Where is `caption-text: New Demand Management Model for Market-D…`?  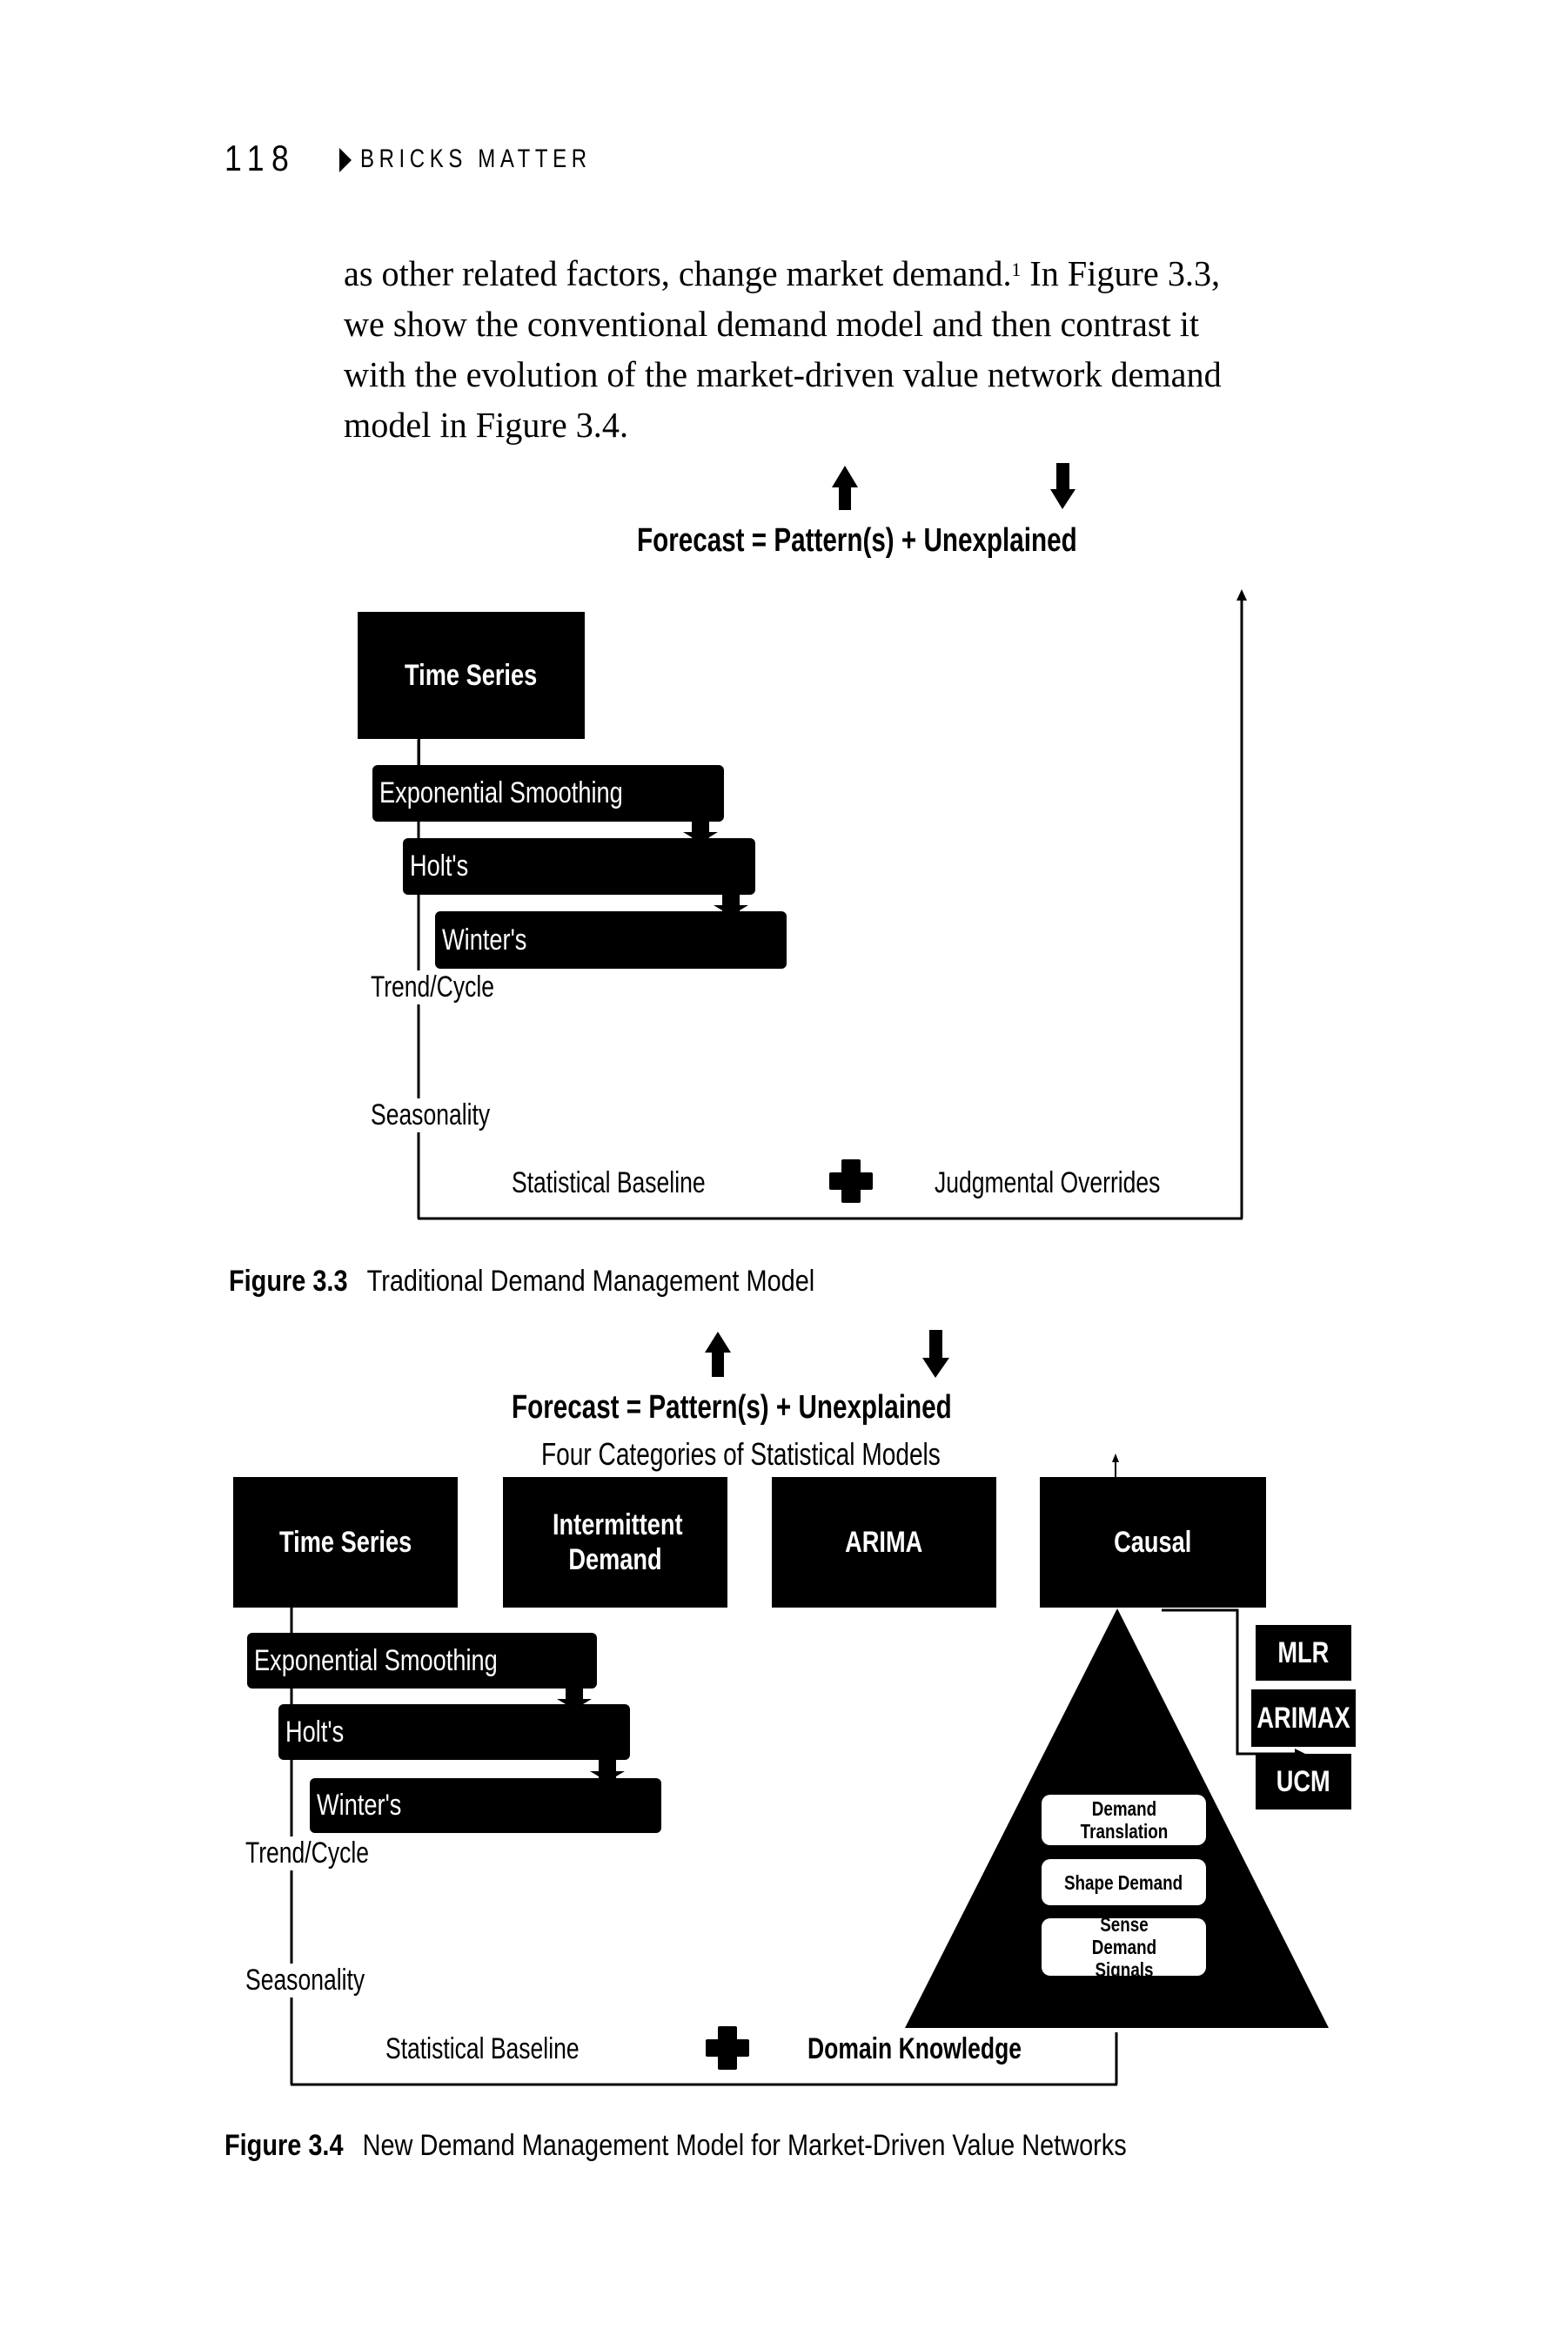 caption-text: New Demand Management Model for Market-D… is located at coordinates (745, 2146).